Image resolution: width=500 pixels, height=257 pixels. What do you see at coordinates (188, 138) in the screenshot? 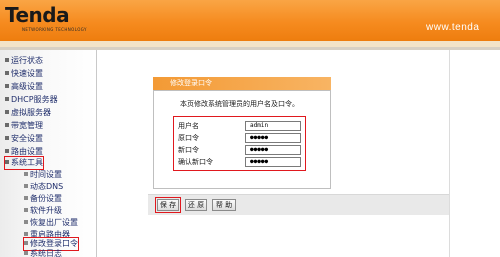
I see `old-password-label: 原口令` at bounding box center [188, 138].